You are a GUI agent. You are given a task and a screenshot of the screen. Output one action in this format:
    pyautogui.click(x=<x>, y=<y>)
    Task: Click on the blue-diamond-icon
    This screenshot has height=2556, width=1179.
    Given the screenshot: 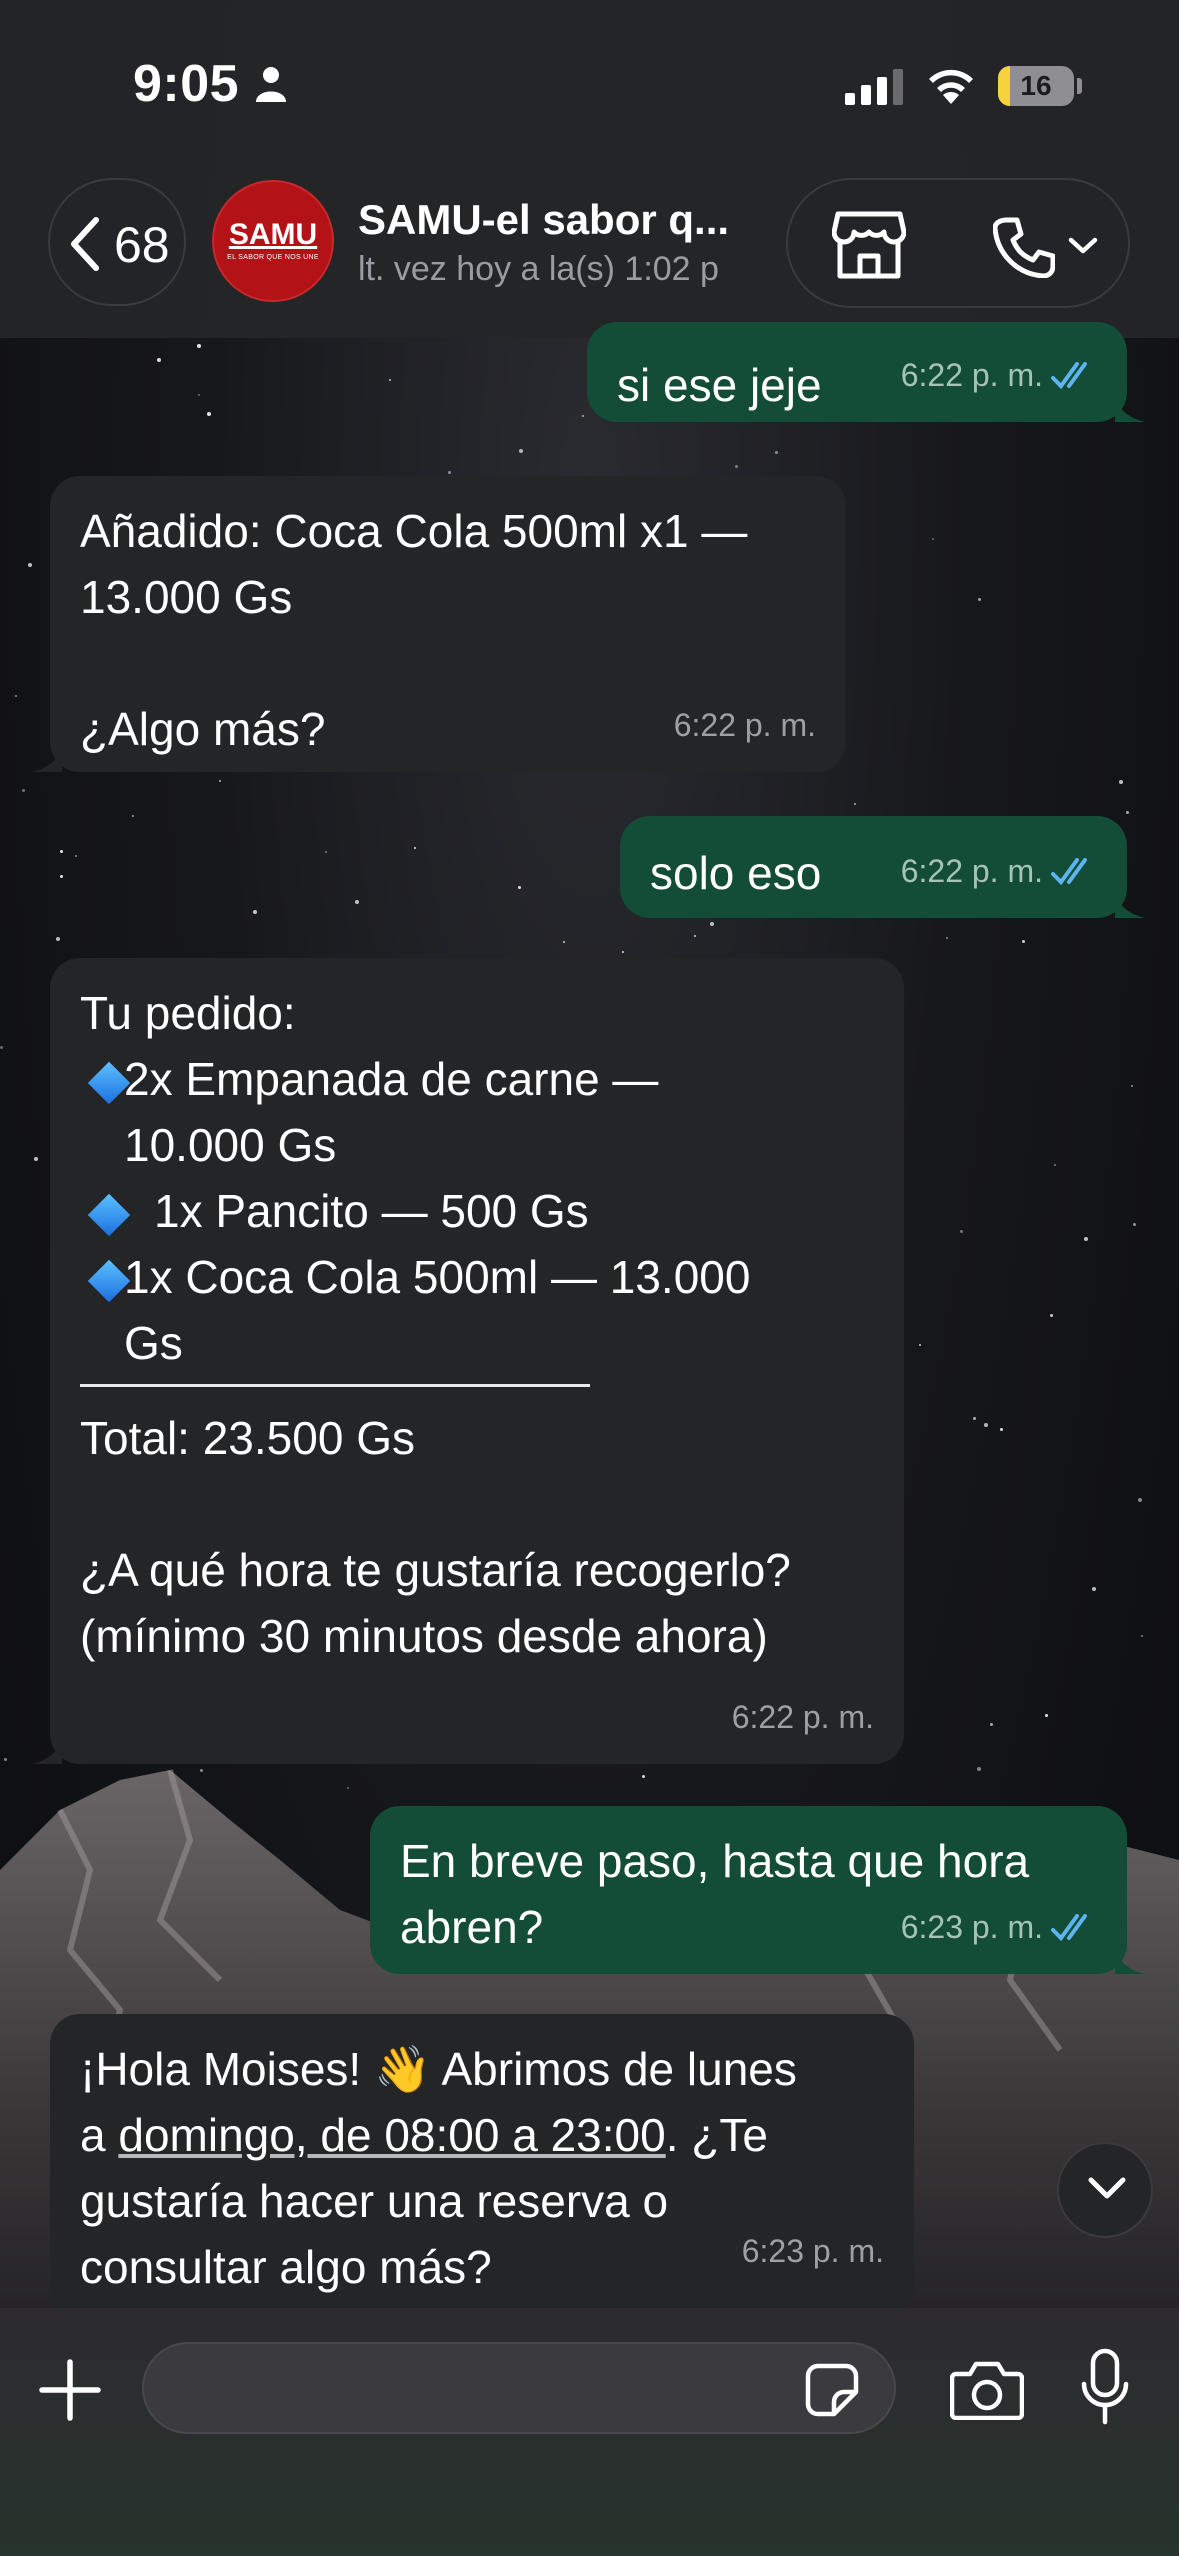 What is the action you would take?
    pyautogui.click(x=109, y=1215)
    